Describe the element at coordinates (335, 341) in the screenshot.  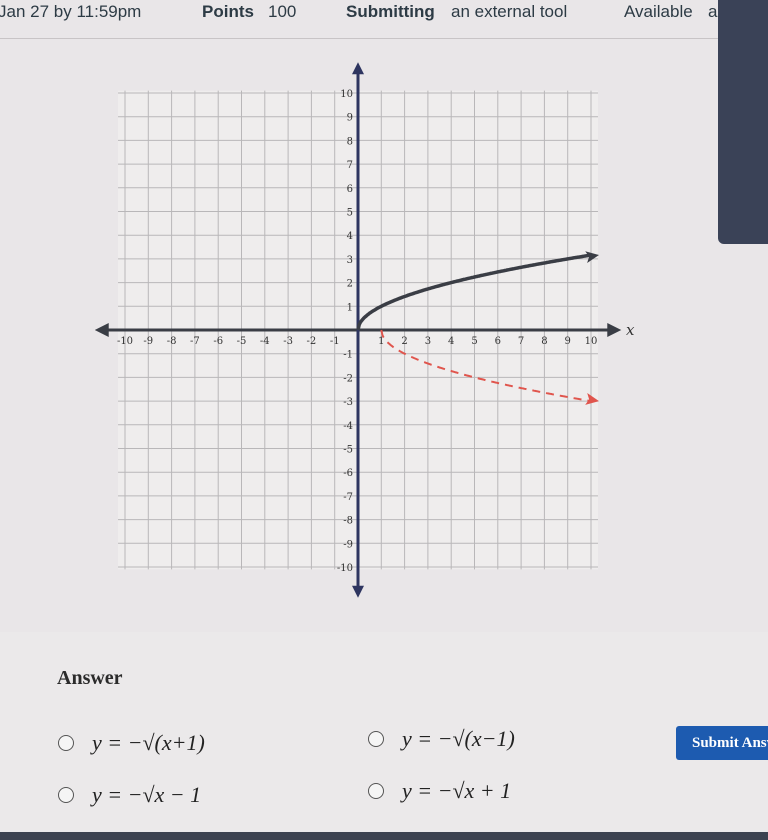
I see `x-tick-label: -1` at that location.